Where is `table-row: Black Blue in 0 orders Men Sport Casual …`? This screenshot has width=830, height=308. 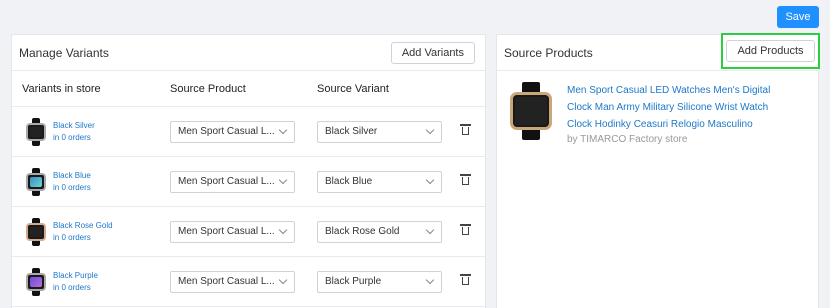 table-row: Black Blue in 0 orders Men Sport Casual … is located at coordinates (248, 182).